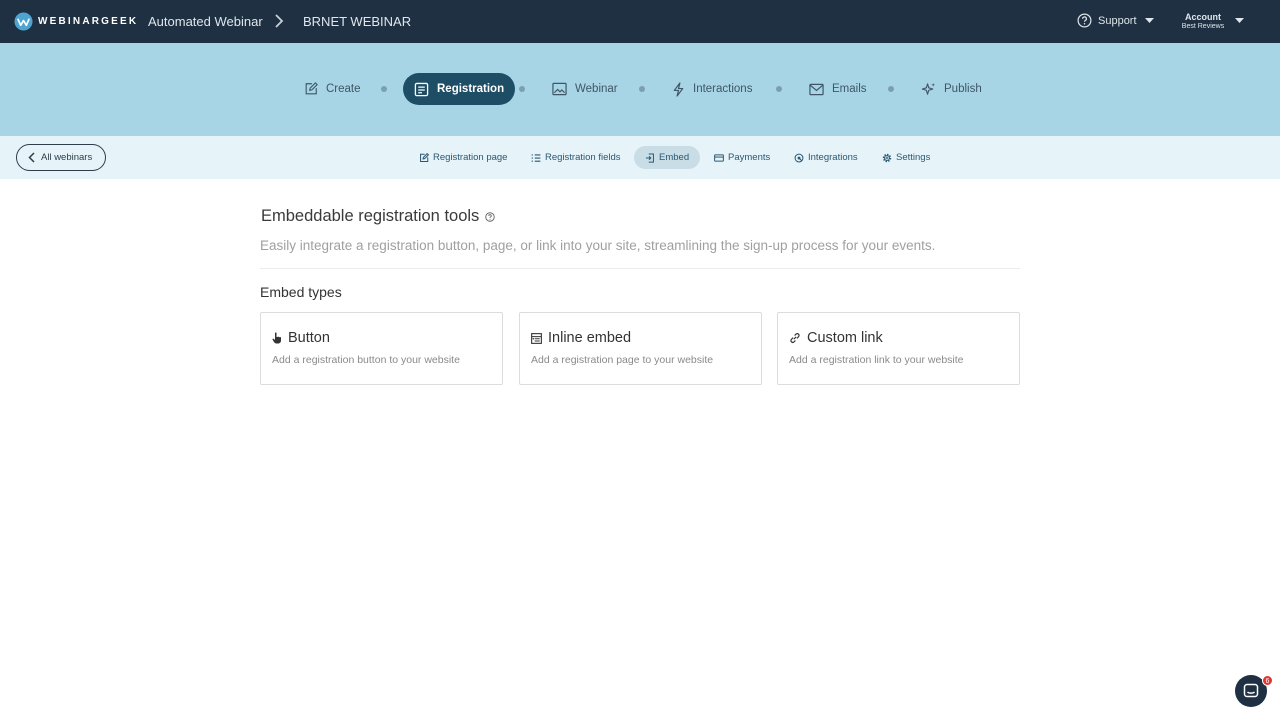 This screenshot has width=1280, height=720. I want to click on step-create: Create, so click(332, 89).